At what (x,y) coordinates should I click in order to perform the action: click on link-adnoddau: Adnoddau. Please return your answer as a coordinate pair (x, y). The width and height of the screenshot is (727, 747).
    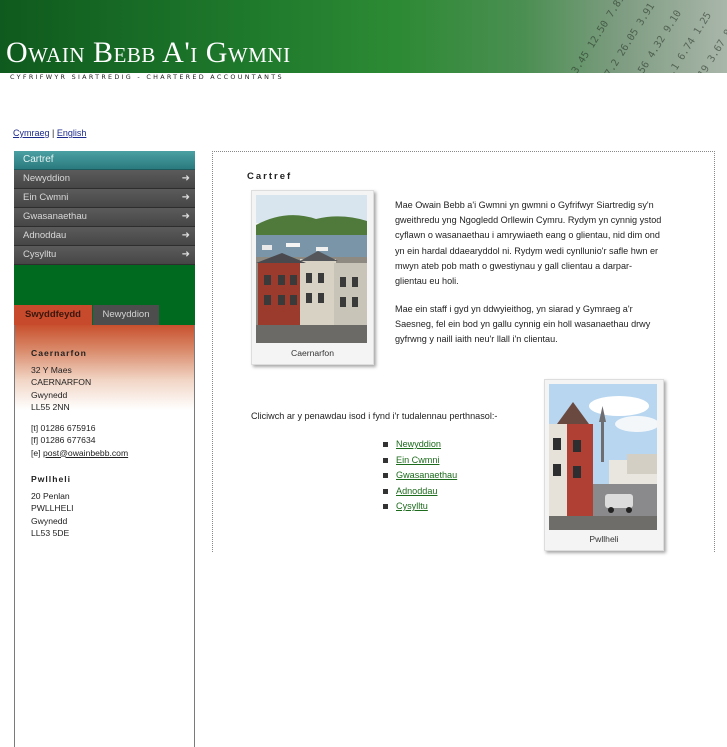
    Looking at the image, I should click on (416, 491).